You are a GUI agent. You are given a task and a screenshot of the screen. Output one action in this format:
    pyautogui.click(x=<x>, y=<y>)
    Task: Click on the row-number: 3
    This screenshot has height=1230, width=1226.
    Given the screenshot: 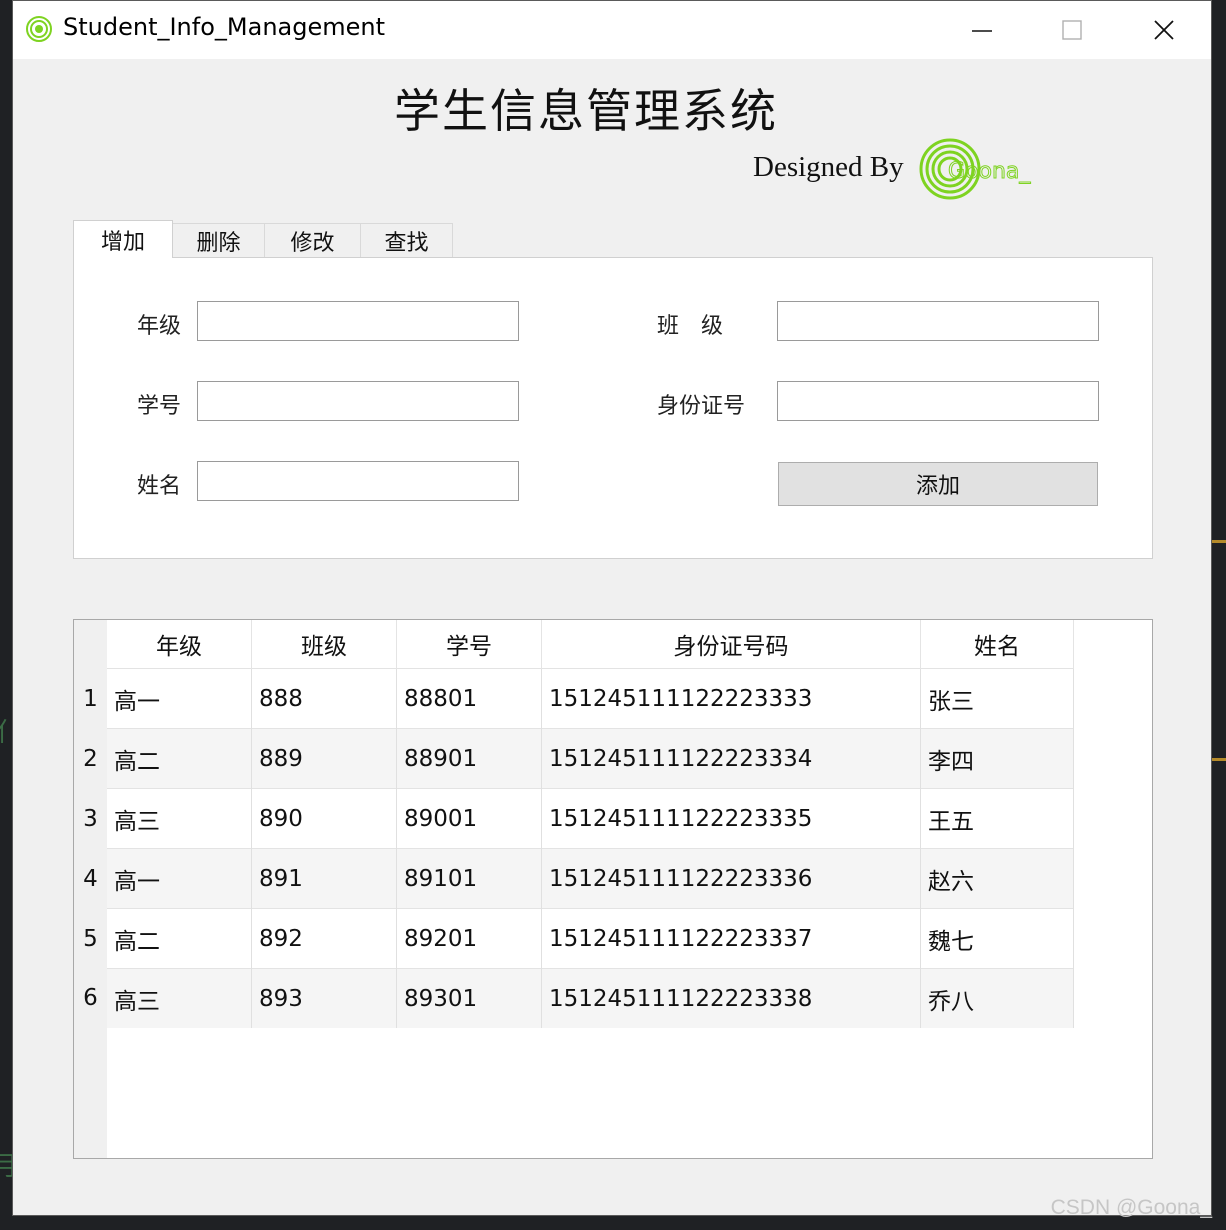 What is the action you would take?
    pyautogui.click(x=90, y=818)
    